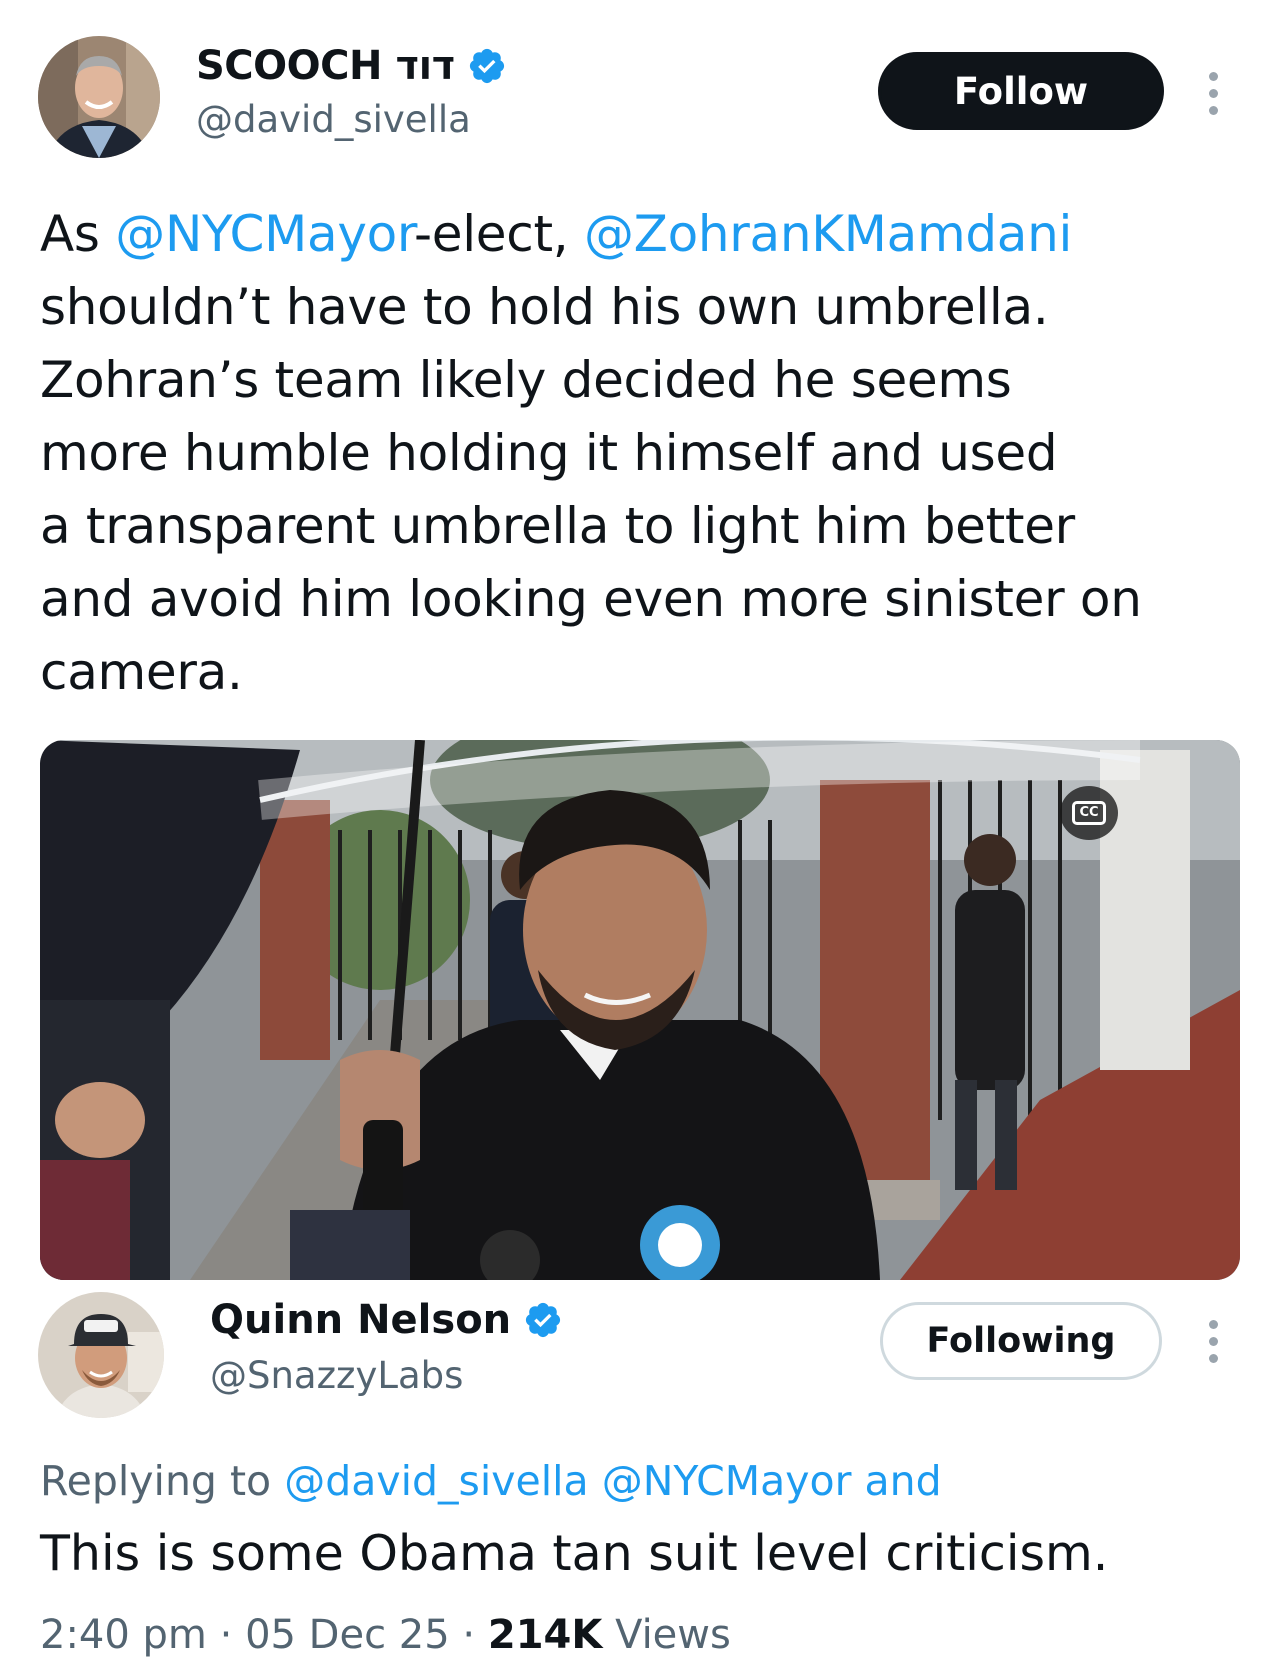  I want to click on reply-author-name-text: Quinn Nelson, so click(361, 1320).